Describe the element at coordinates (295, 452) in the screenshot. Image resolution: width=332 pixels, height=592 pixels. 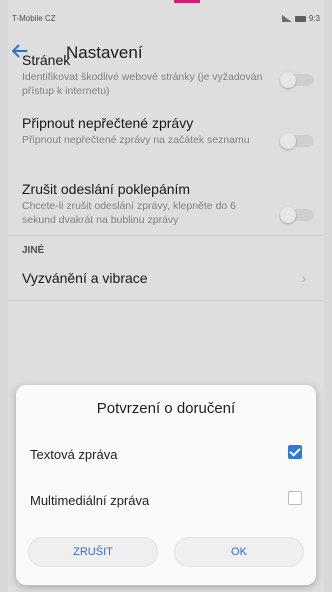
I see `checkbox-checked` at that location.